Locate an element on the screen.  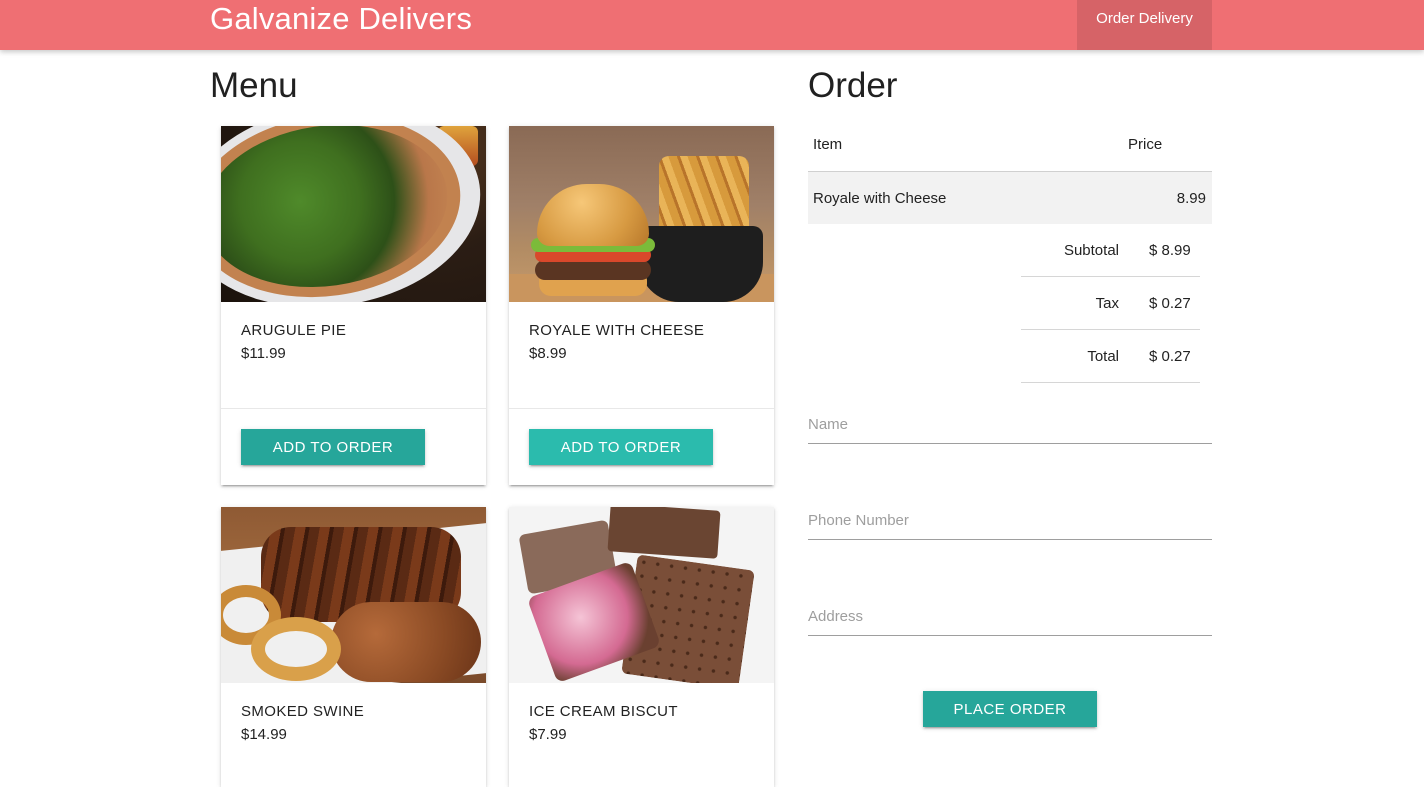
card-item-price: $8.99 is located at coordinates (548, 353).